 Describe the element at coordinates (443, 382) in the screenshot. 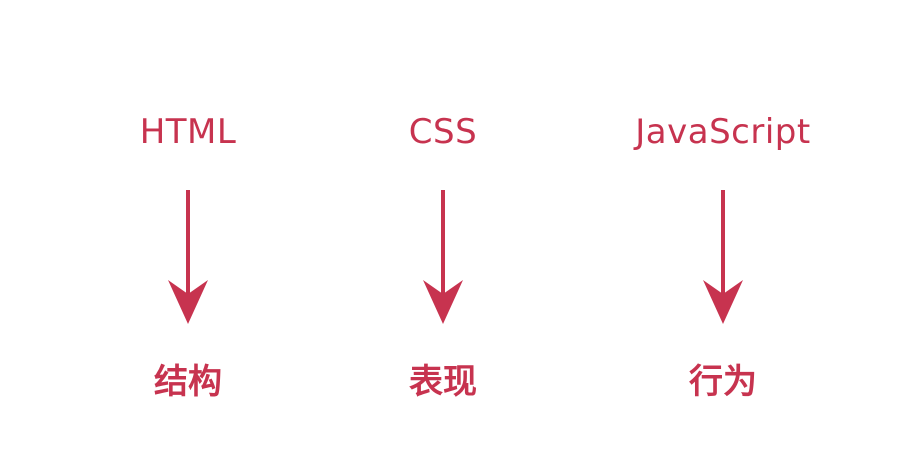

I see `role-label-presentation: 表现` at that location.